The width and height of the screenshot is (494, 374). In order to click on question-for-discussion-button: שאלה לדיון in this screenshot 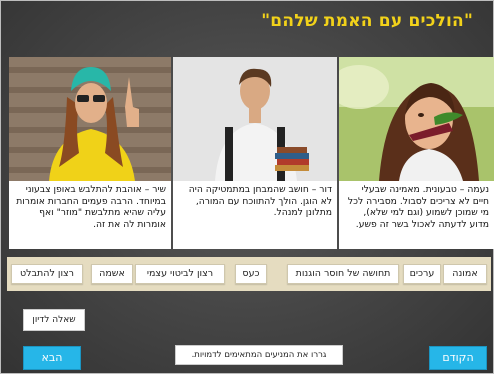, I will do `click(54, 320)`.